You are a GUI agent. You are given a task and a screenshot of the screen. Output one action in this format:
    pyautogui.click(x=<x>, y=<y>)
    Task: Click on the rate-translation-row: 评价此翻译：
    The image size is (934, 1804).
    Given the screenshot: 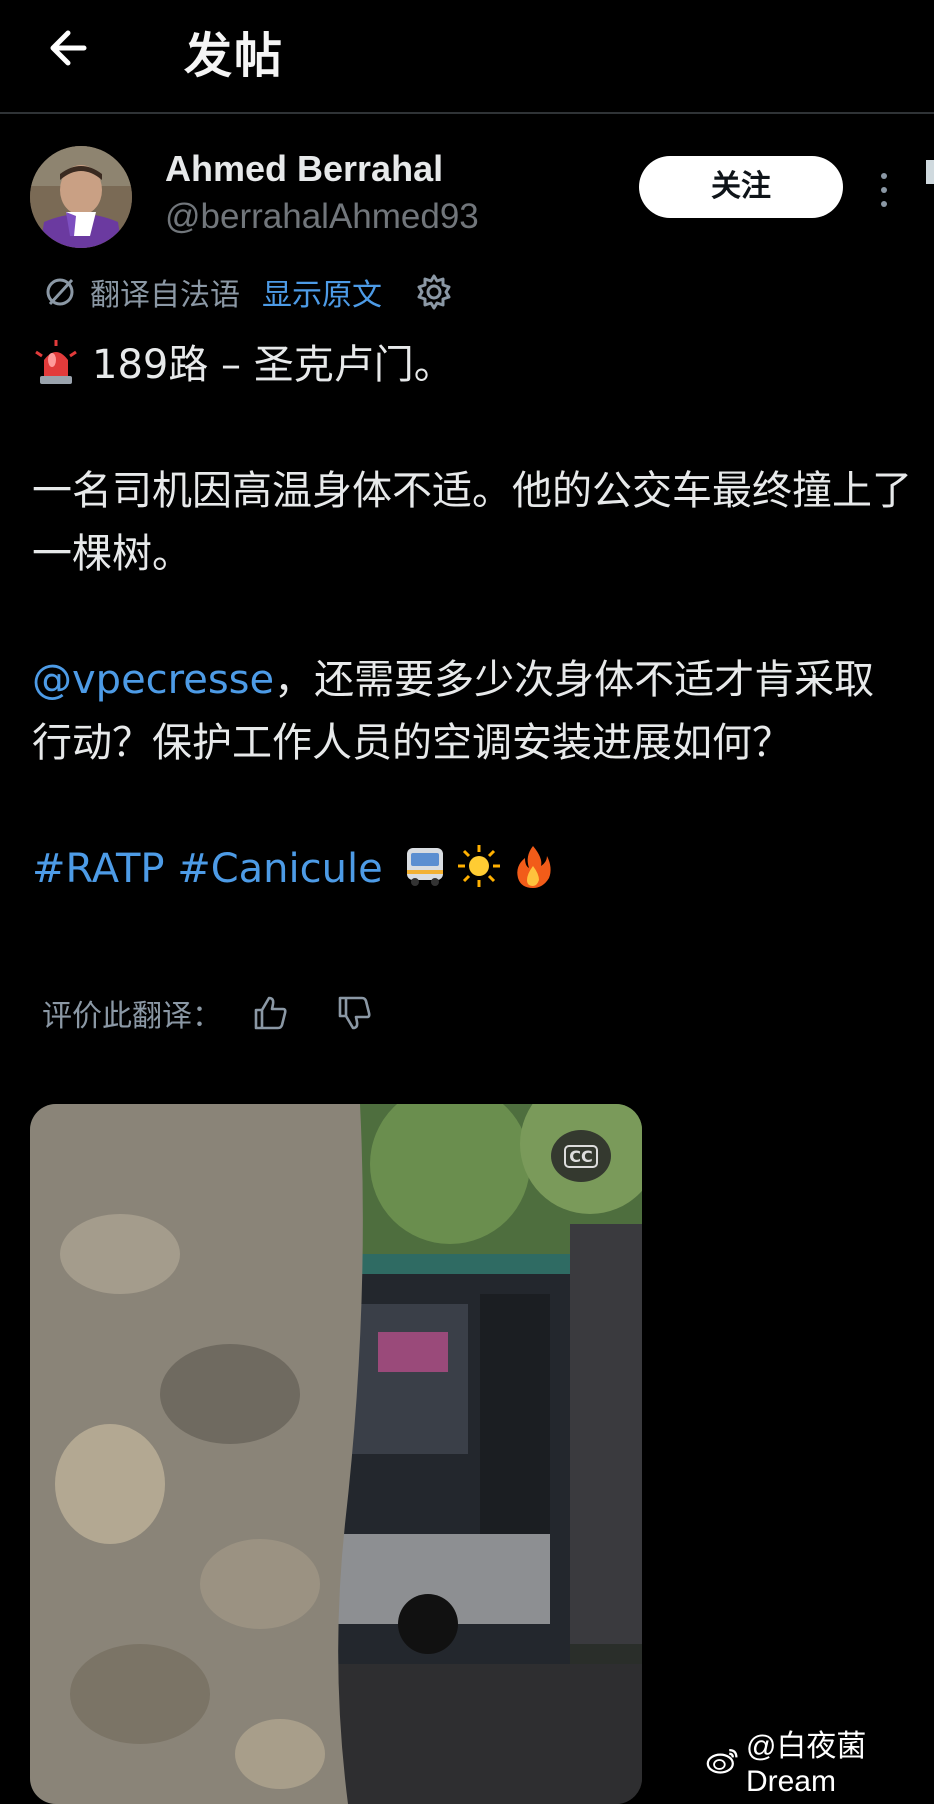 What is the action you would take?
    pyautogui.click(x=208, y=1013)
    